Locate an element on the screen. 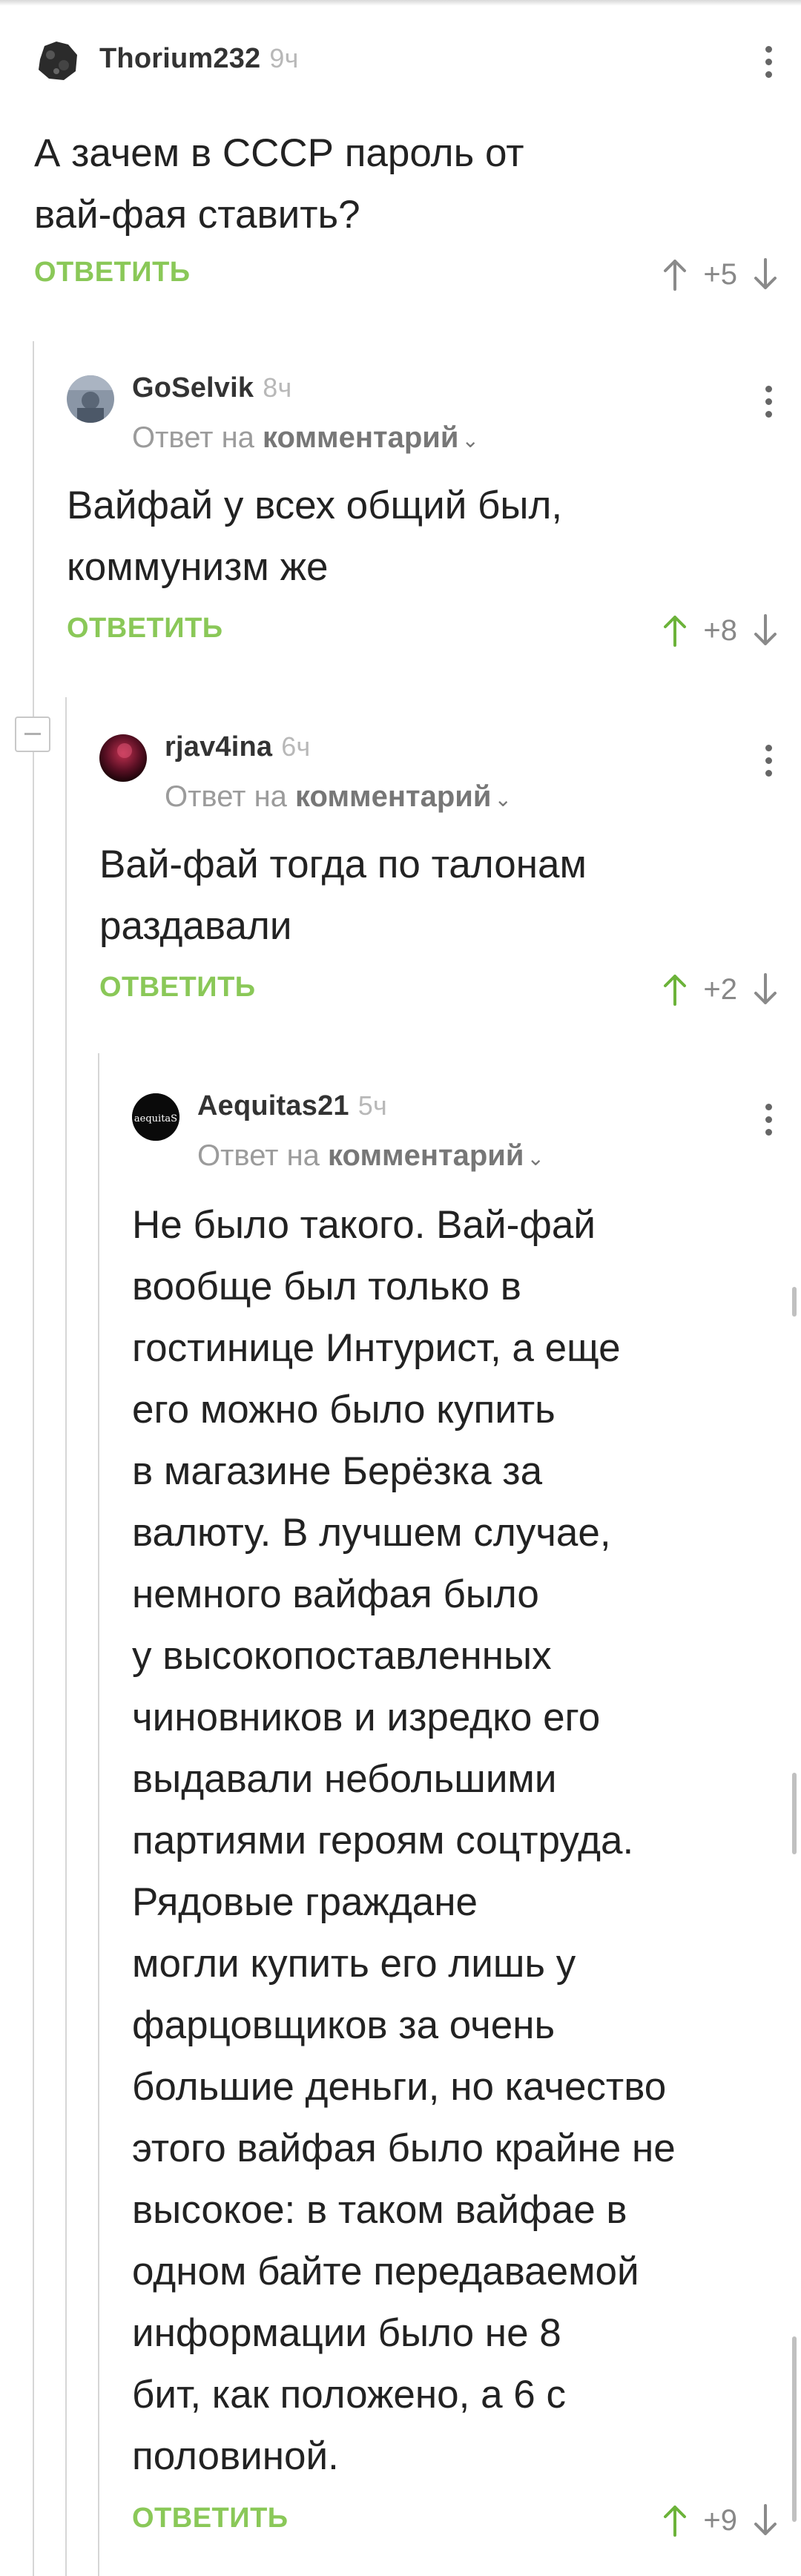 Image resolution: width=801 pixels, height=2576 pixels. comment-actions: ОТВЕТИТЬ +8 is located at coordinates (434, 631).